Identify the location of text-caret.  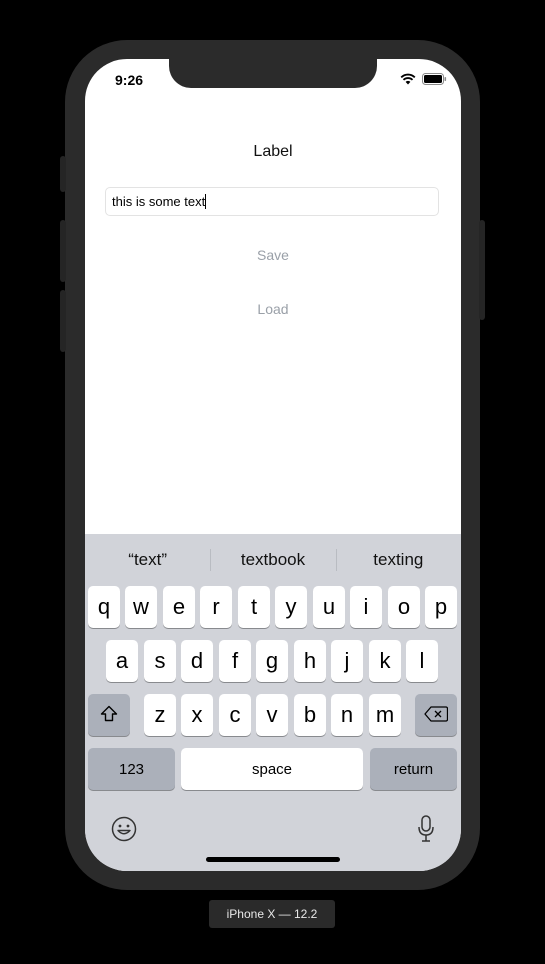
(206, 201).